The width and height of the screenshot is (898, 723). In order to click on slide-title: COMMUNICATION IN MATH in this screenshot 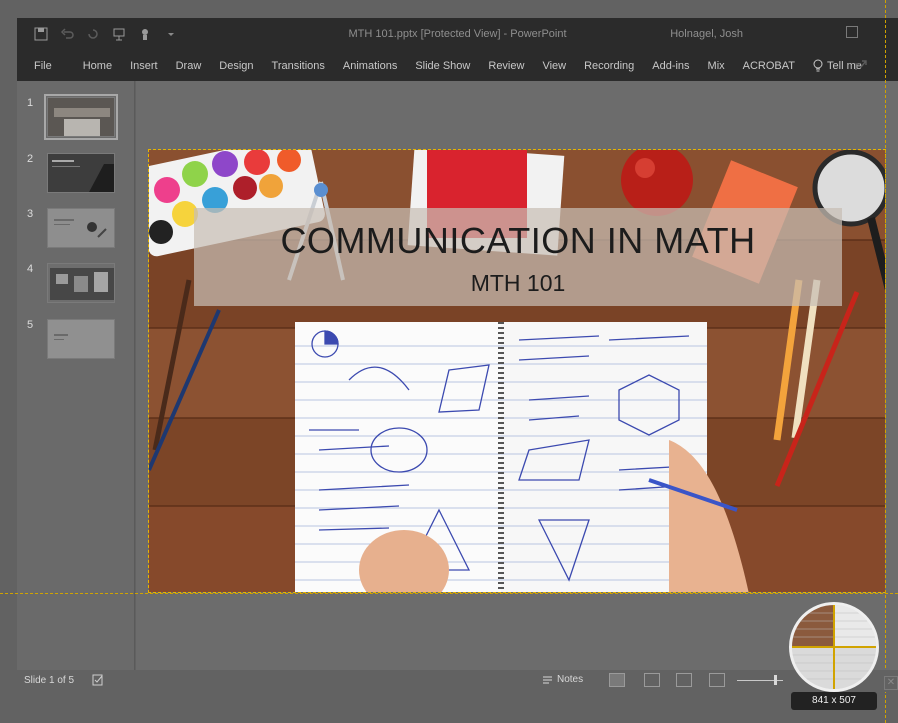, I will do `click(518, 241)`.